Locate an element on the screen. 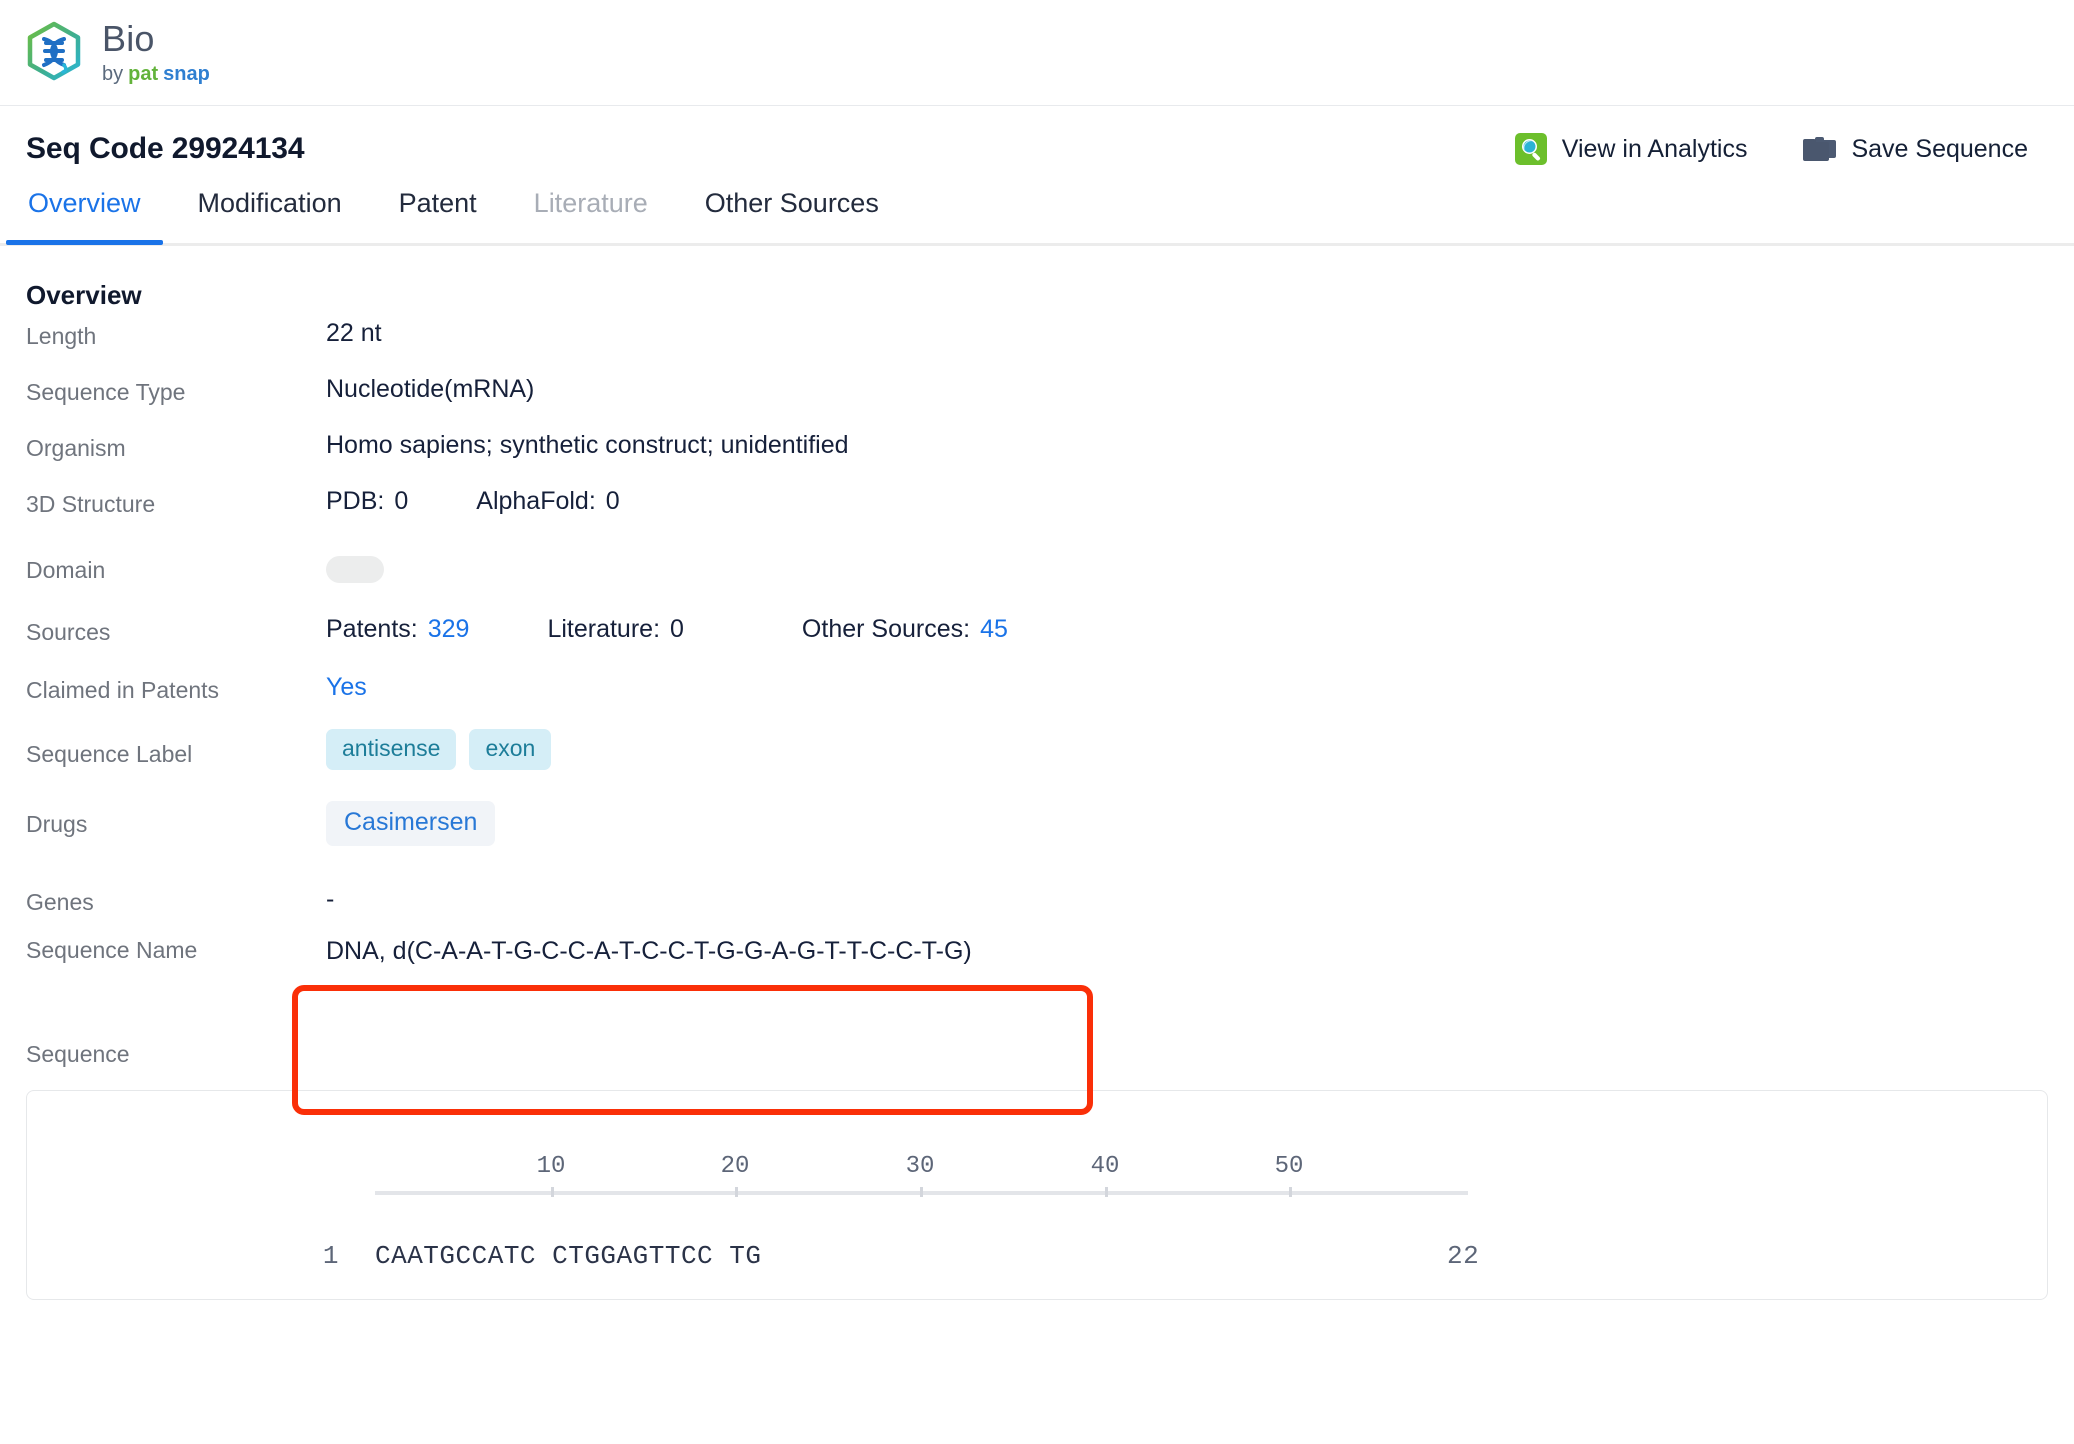 This screenshot has width=2074, height=1444. folder-icon is located at coordinates (1820, 149).